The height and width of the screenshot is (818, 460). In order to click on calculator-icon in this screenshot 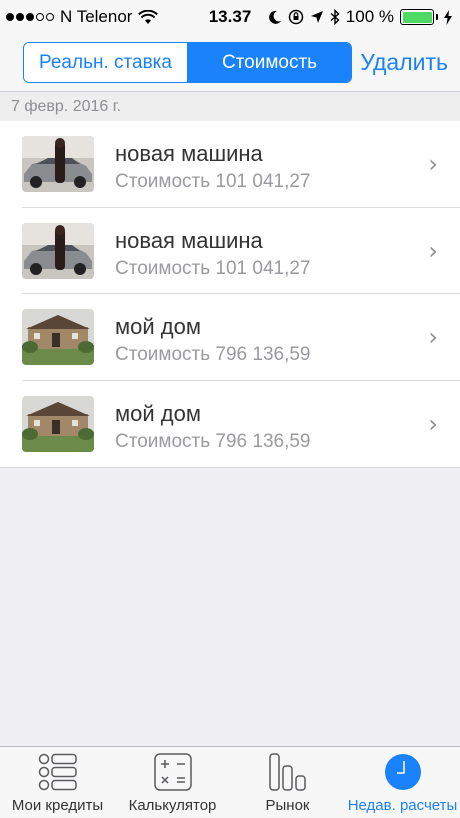, I will do `click(173, 772)`.